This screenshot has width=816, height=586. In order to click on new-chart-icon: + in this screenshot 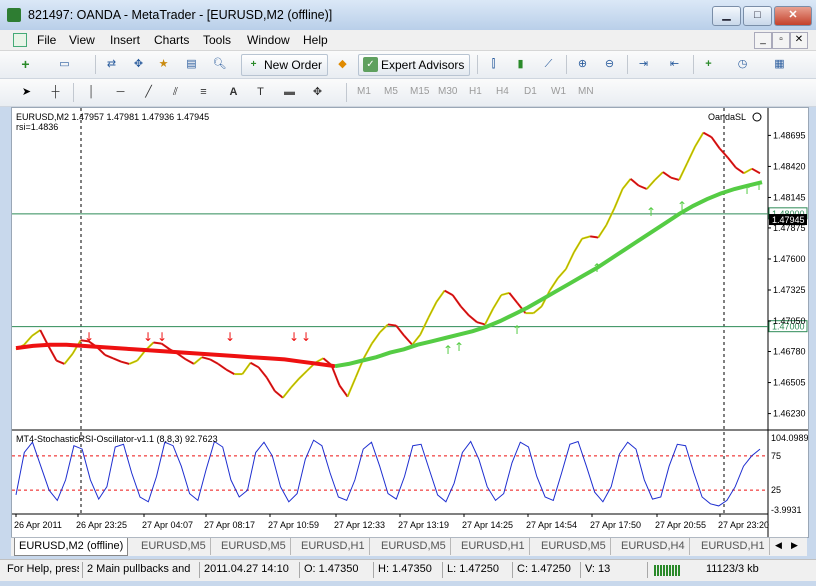, I will do `click(25, 64)`.